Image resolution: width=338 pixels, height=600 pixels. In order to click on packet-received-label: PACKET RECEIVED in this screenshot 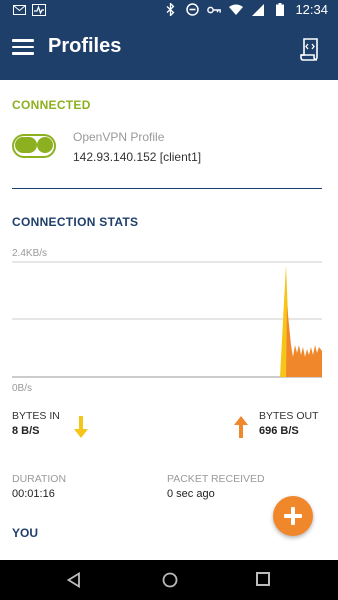, I will do `click(216, 479)`.